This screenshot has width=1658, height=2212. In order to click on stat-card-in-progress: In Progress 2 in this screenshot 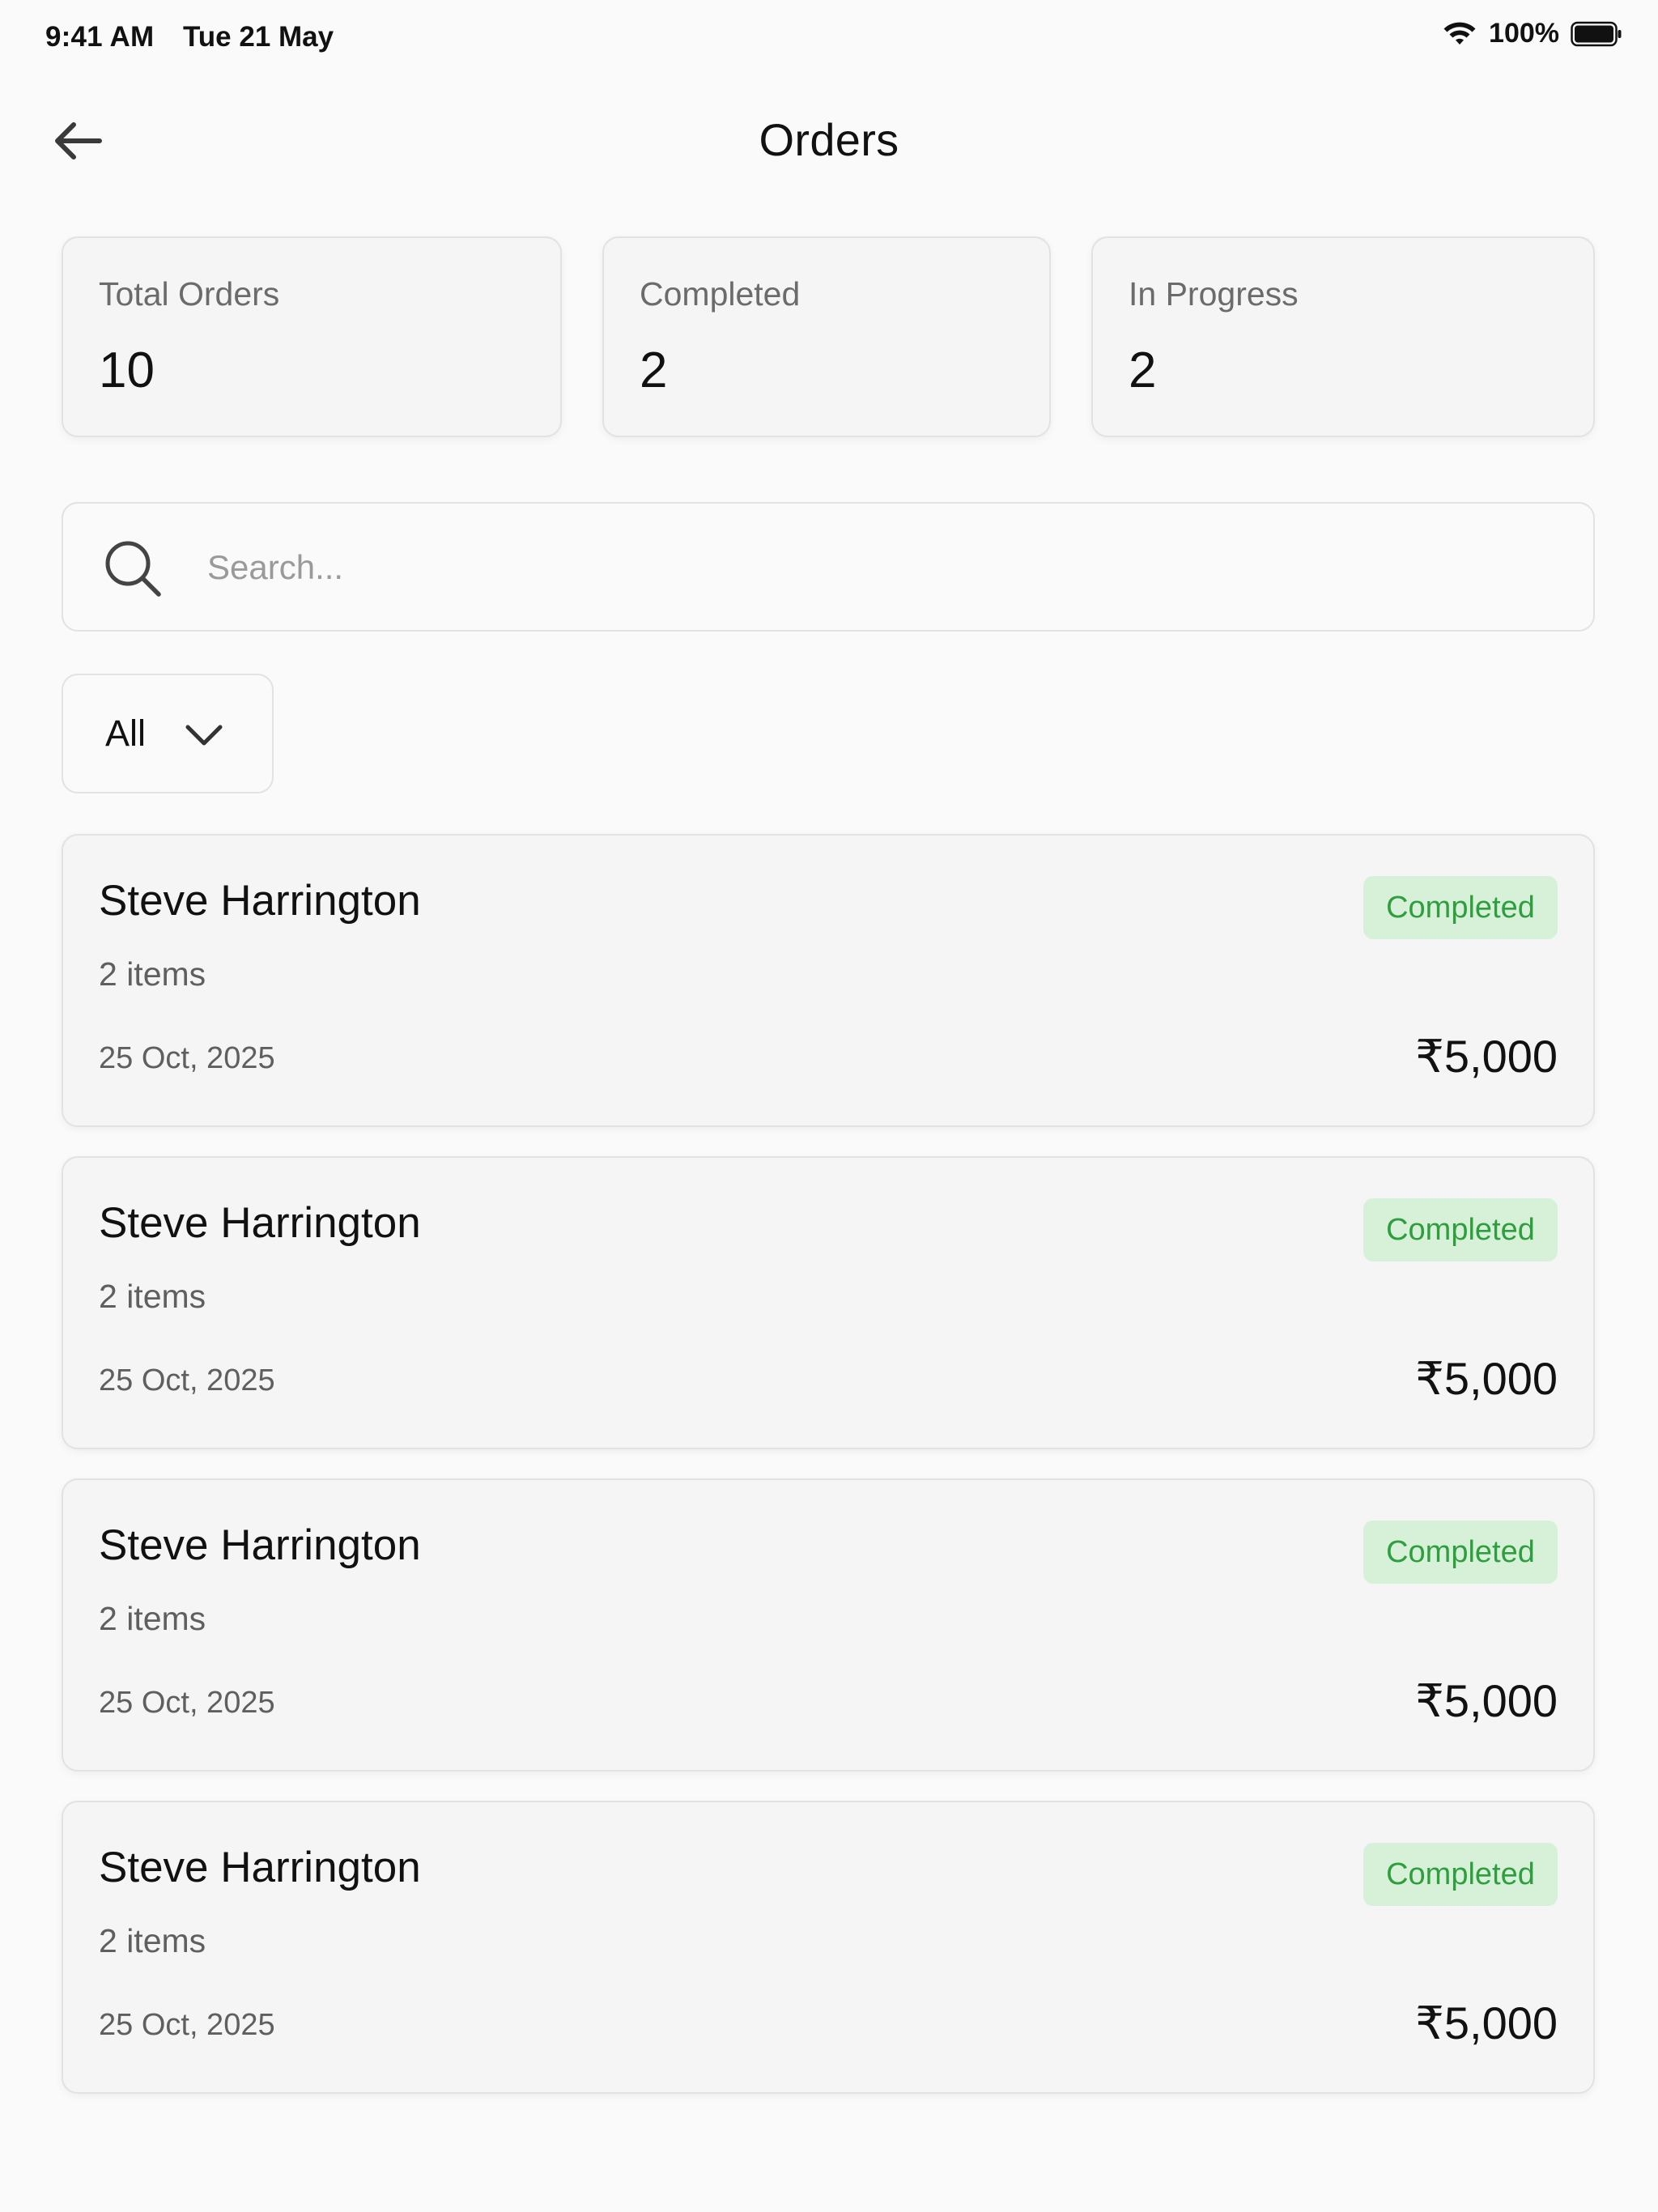, I will do `click(1343, 337)`.